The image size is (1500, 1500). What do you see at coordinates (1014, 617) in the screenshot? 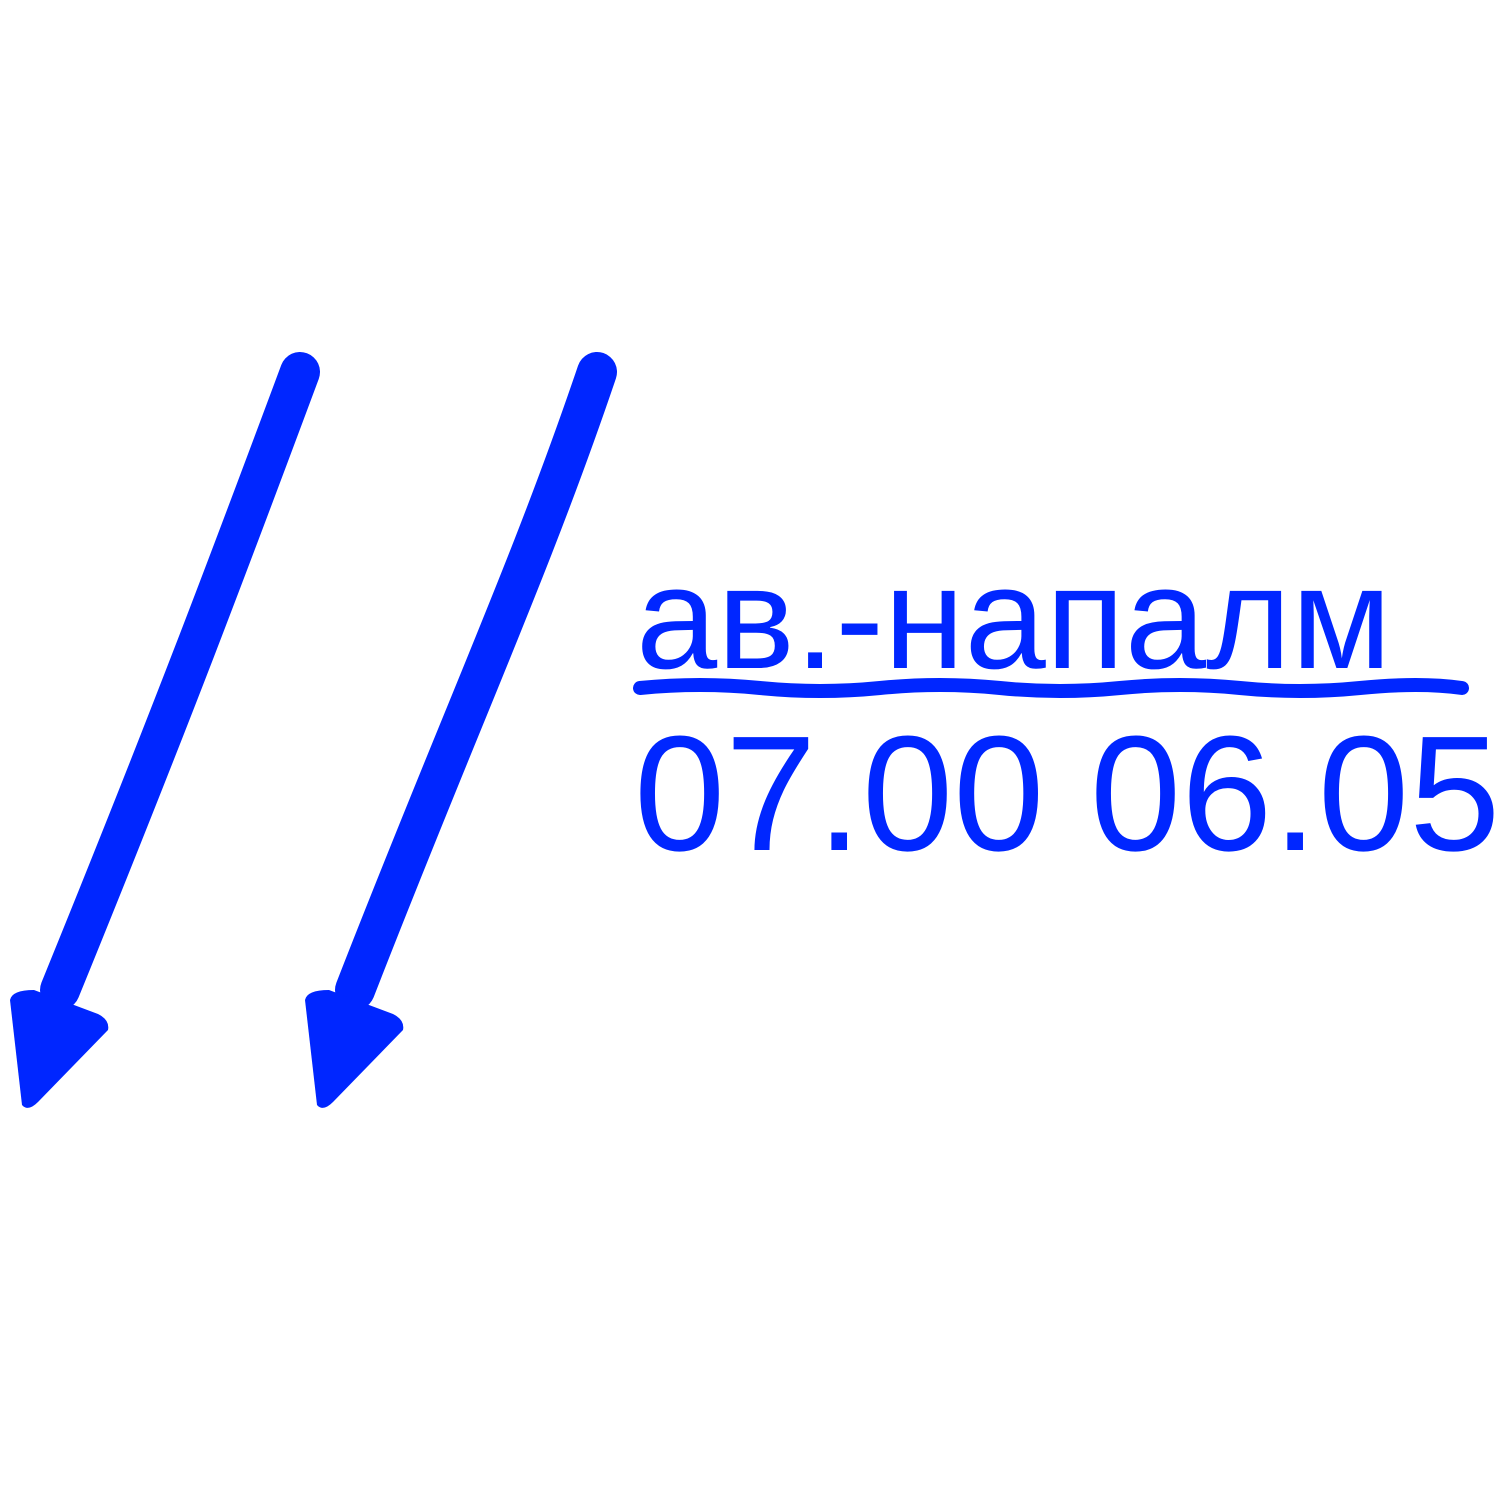
I see `sign-label: ав.-напалм` at bounding box center [1014, 617].